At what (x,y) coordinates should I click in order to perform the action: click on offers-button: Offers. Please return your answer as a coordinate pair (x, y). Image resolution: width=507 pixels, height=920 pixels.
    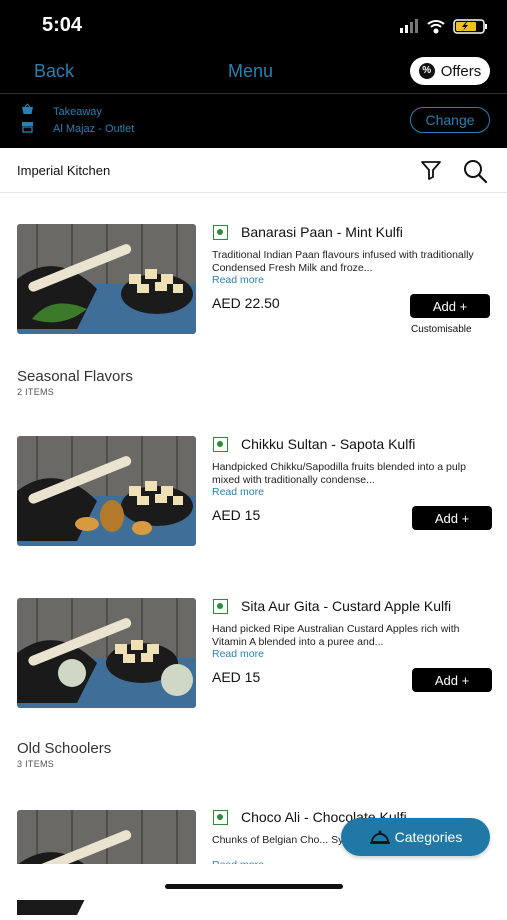
    Looking at the image, I should click on (450, 71).